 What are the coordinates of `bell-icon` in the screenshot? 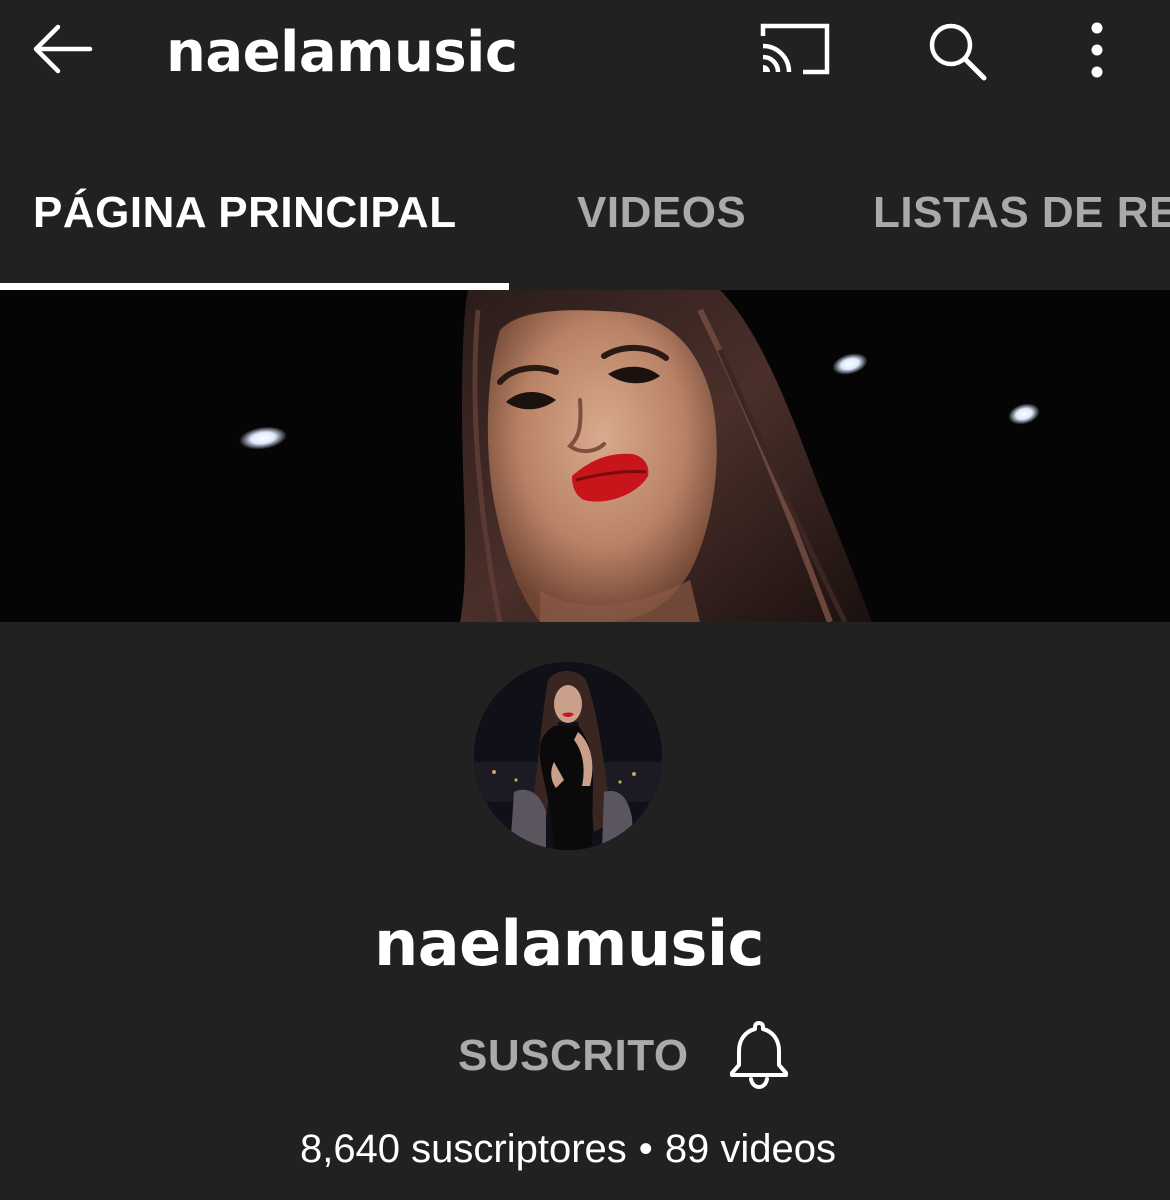 It's located at (759, 1055).